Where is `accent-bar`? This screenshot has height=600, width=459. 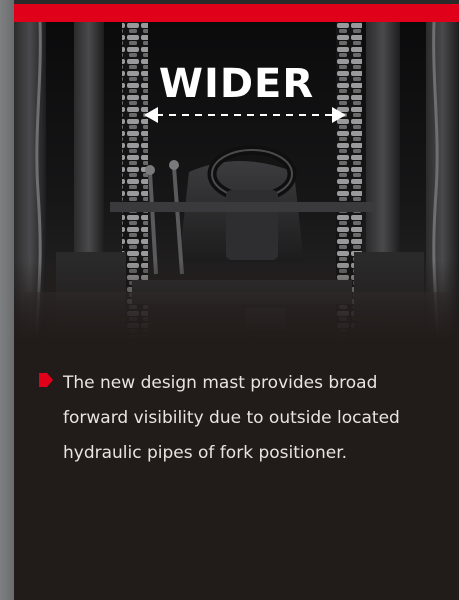 accent-bar is located at coordinates (236, 11).